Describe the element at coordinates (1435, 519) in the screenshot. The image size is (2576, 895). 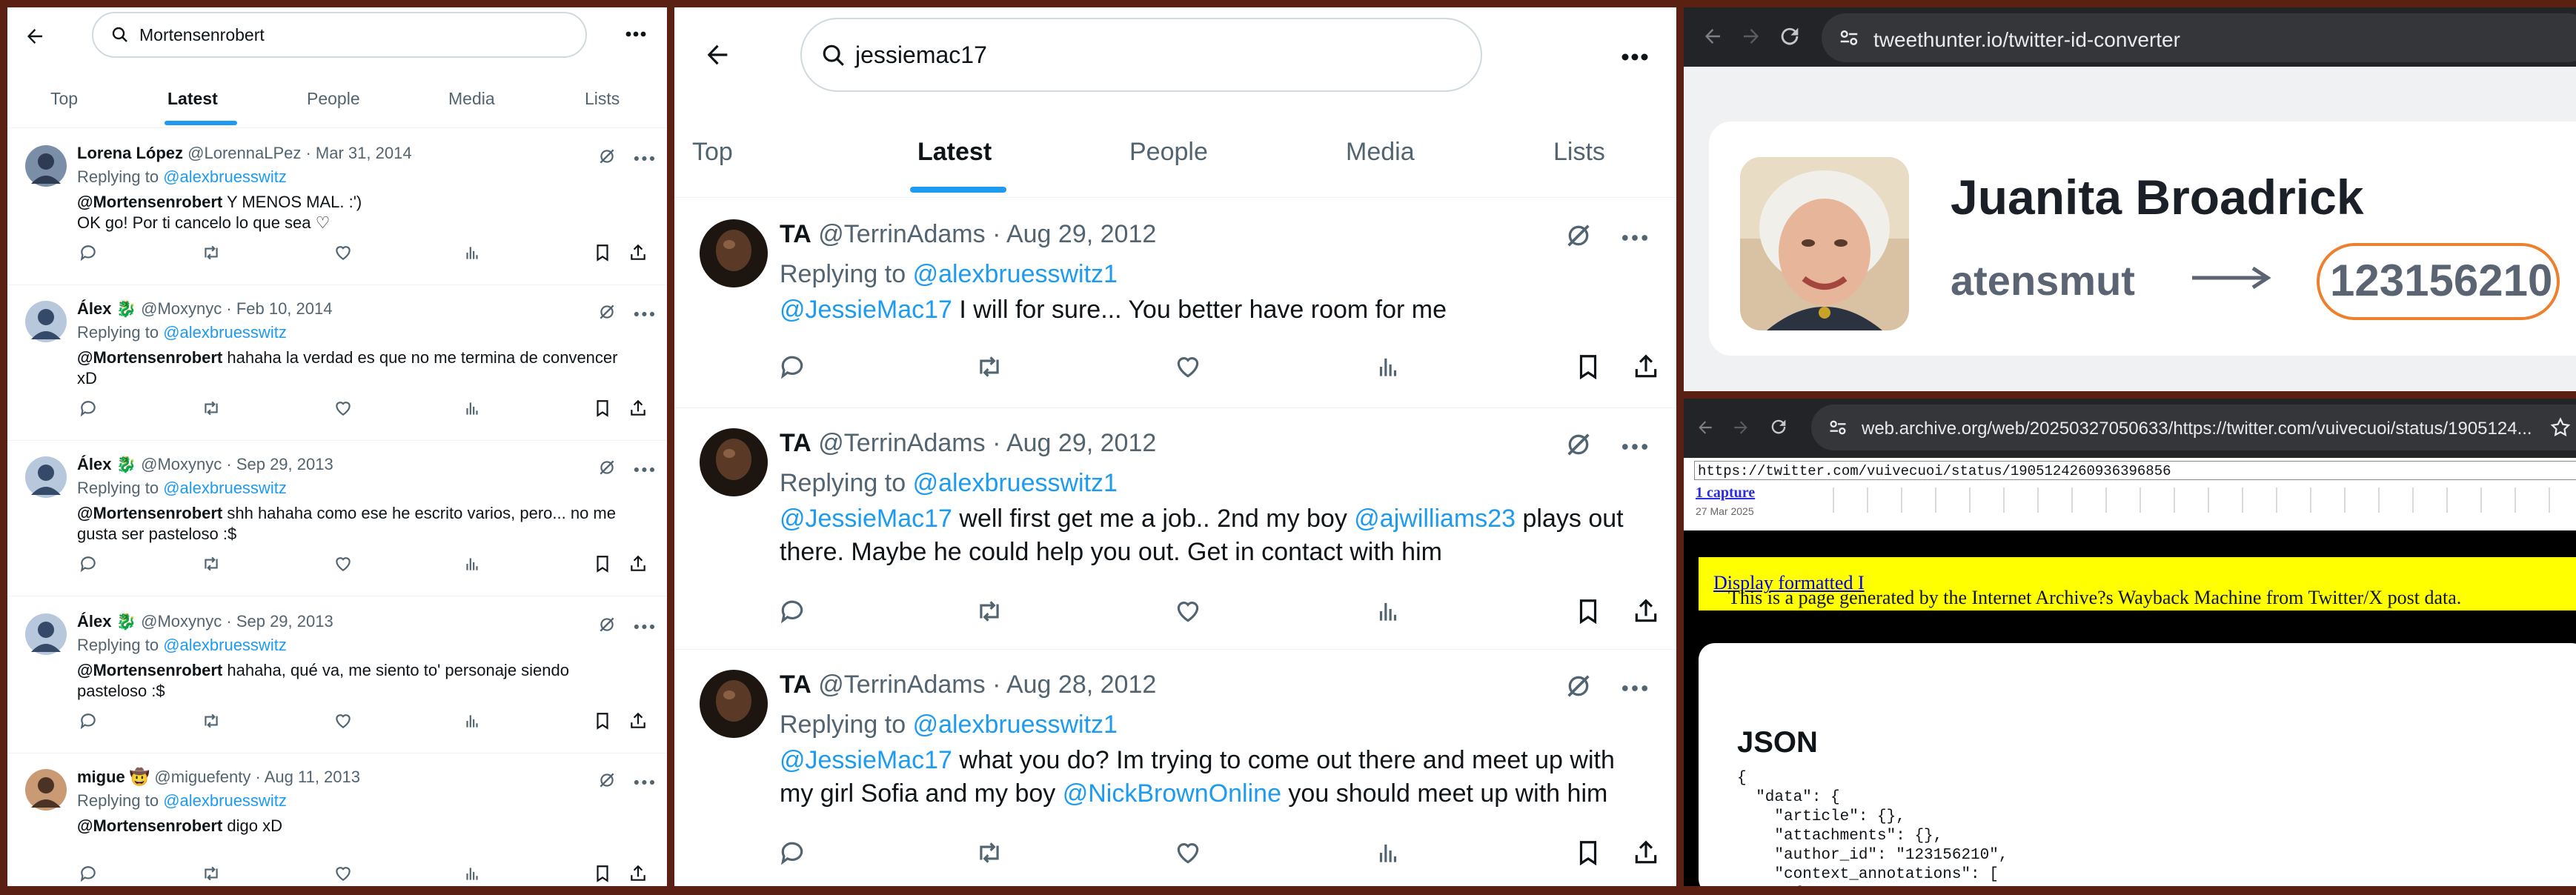
I see `mention-link-2: @ajwilliams23` at that location.